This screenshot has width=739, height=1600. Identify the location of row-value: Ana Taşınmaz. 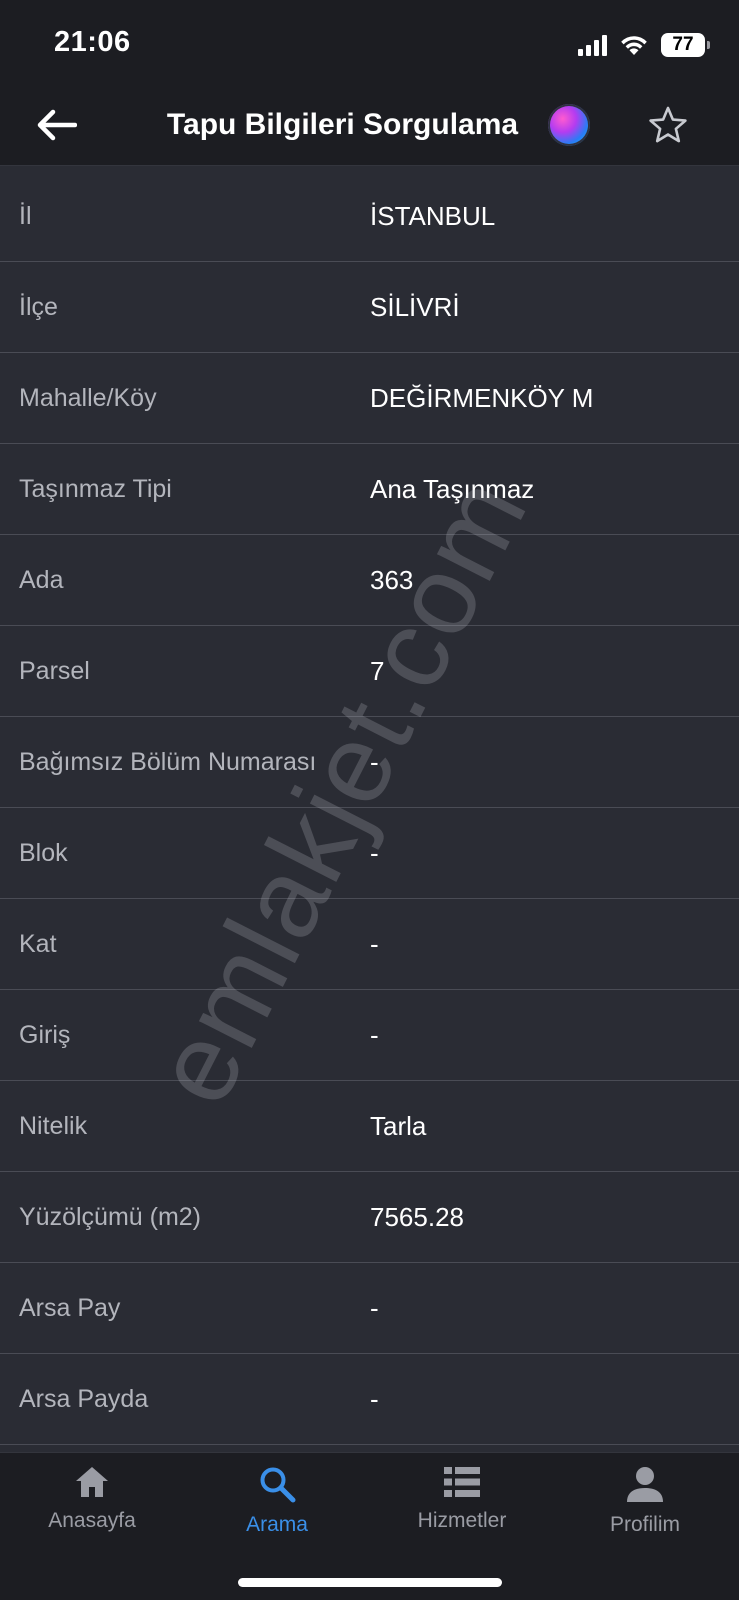
(452, 488).